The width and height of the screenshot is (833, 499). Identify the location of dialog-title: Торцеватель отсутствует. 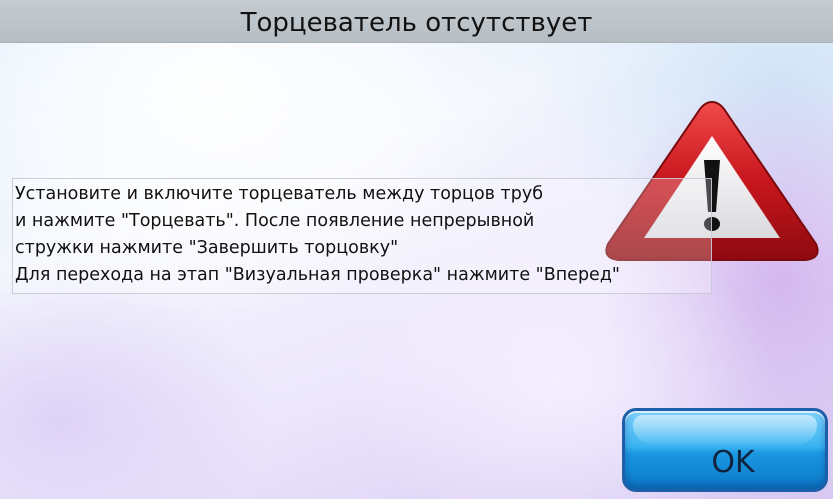
(416, 23).